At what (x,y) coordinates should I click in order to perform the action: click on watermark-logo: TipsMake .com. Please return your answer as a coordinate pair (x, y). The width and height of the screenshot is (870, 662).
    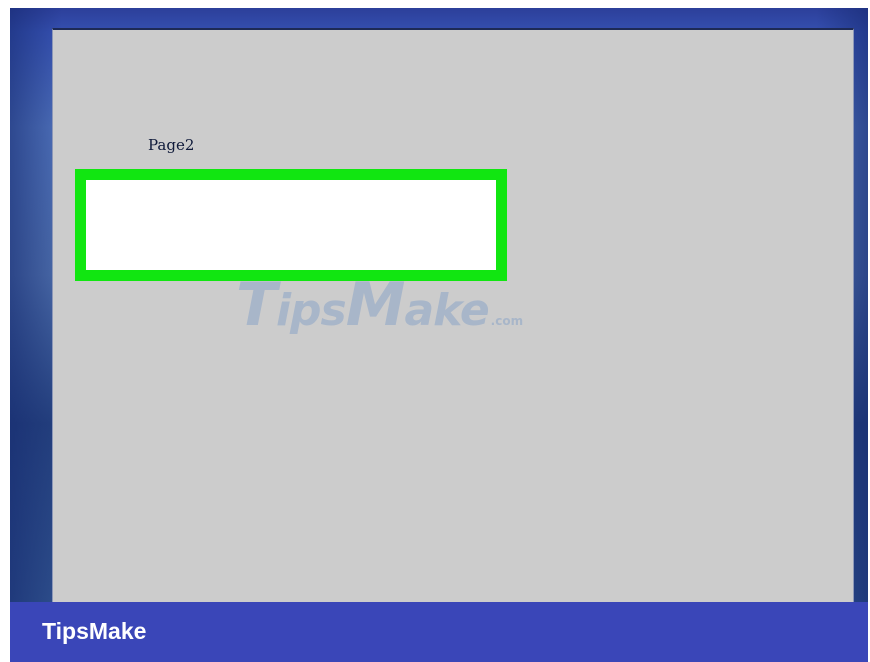
    Looking at the image, I should click on (379, 305).